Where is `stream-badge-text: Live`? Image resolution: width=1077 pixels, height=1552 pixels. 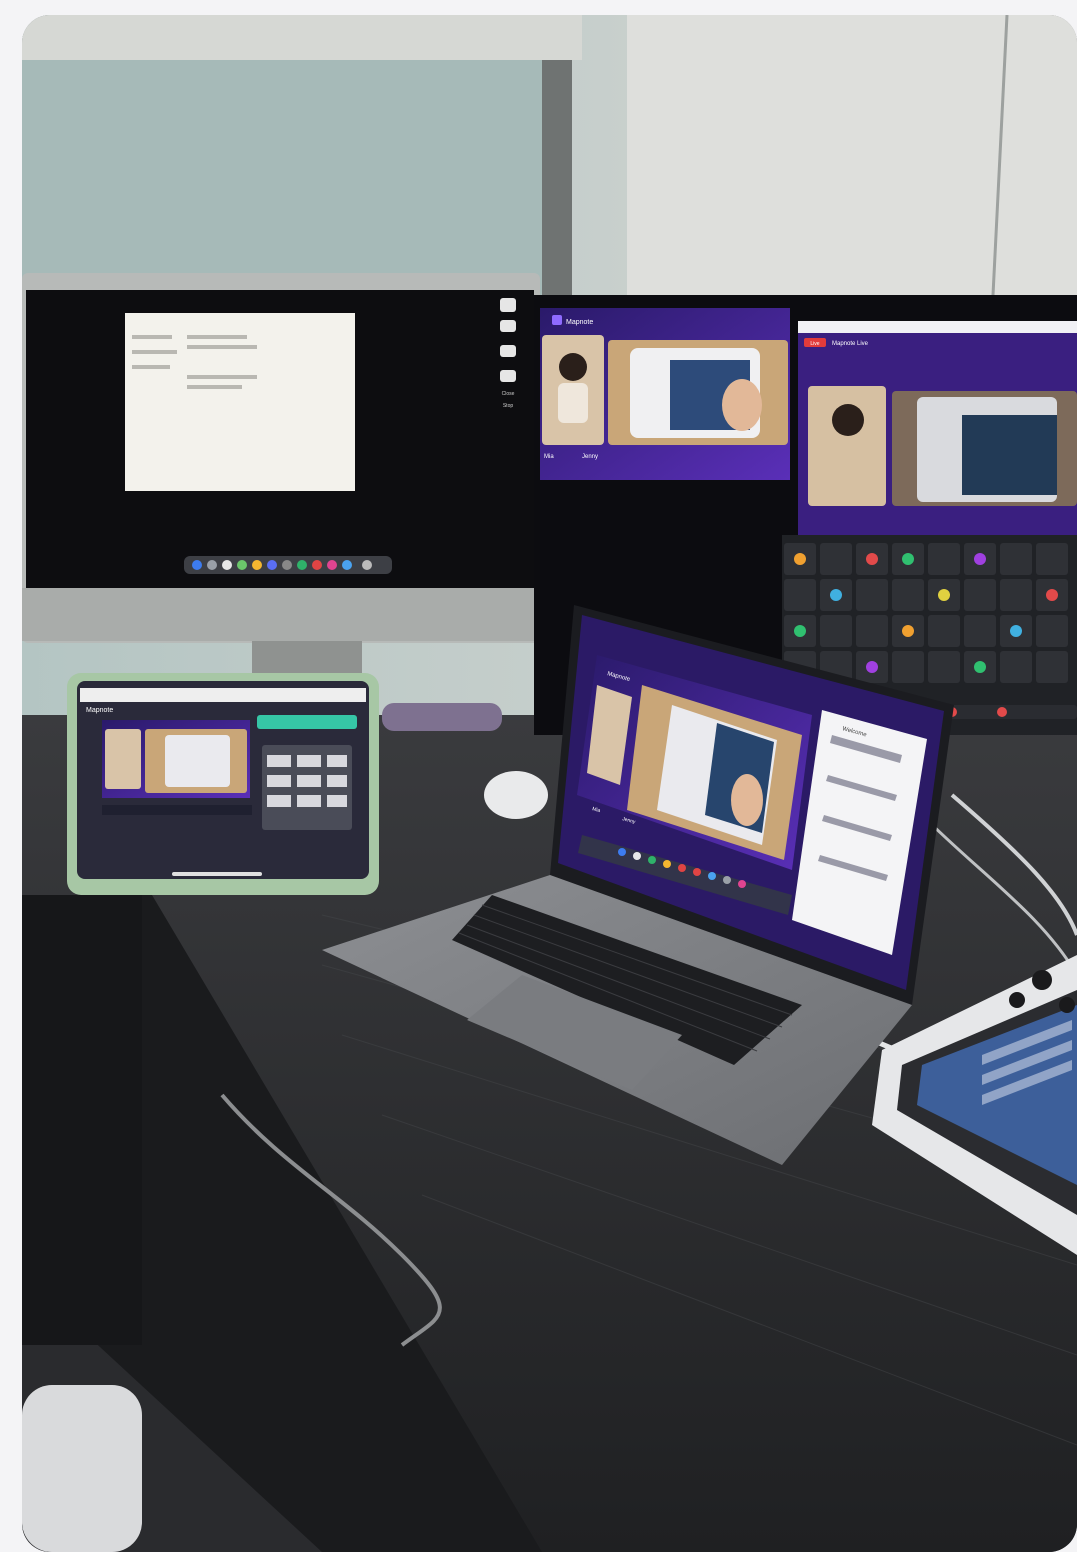 stream-badge-text: Live is located at coordinates (814, 344).